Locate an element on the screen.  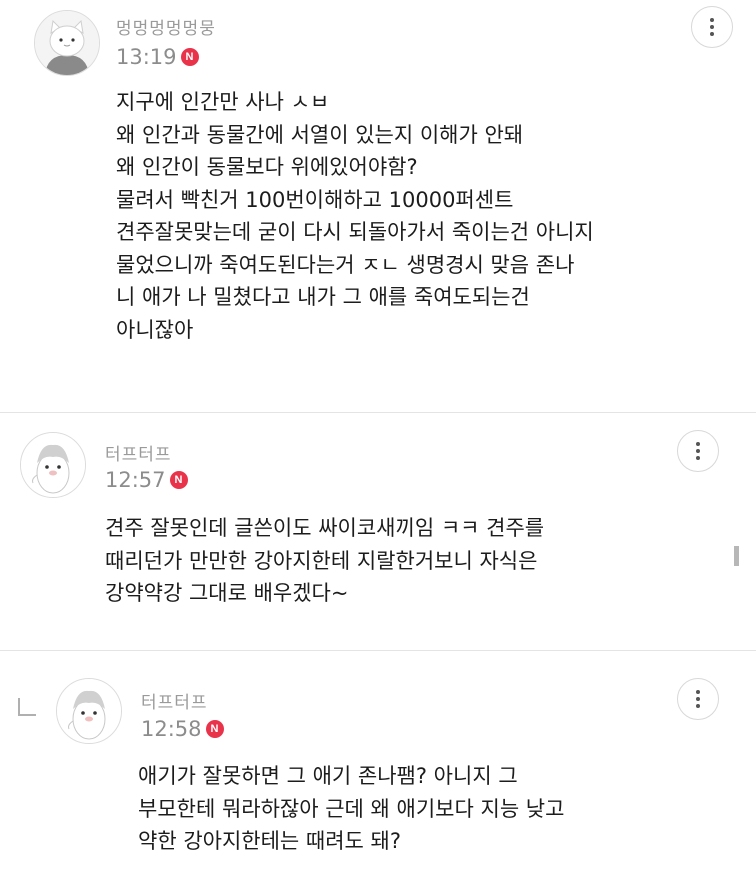
comment-line: 견주잘못맞는데 굳이 다시 되돌아가서 죽이는건 아니지 is located at coordinates (355, 232).